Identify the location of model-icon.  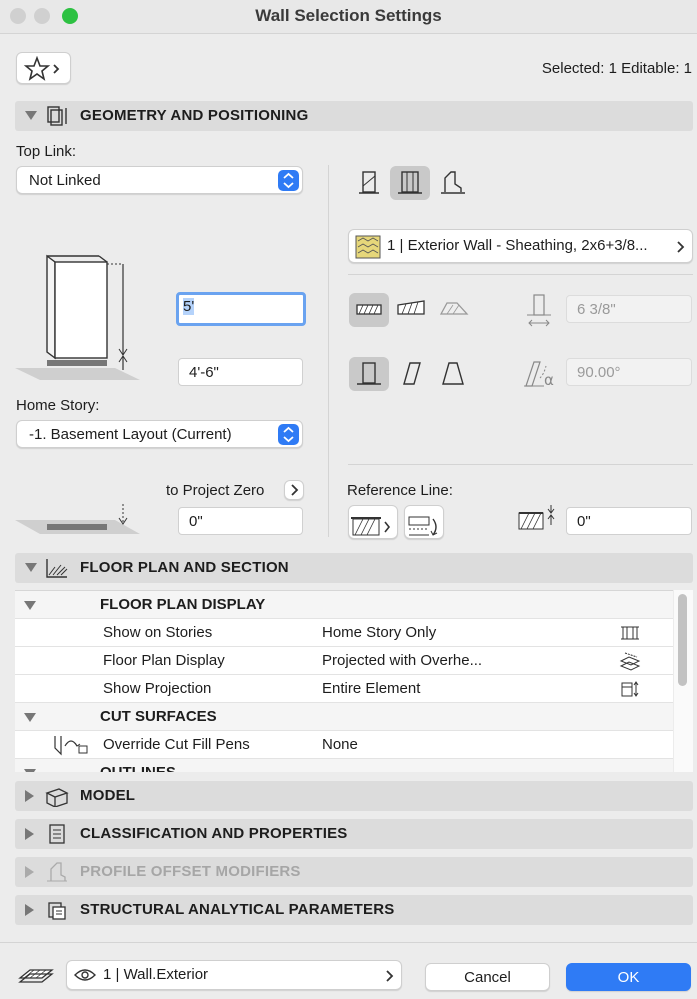
(57, 797).